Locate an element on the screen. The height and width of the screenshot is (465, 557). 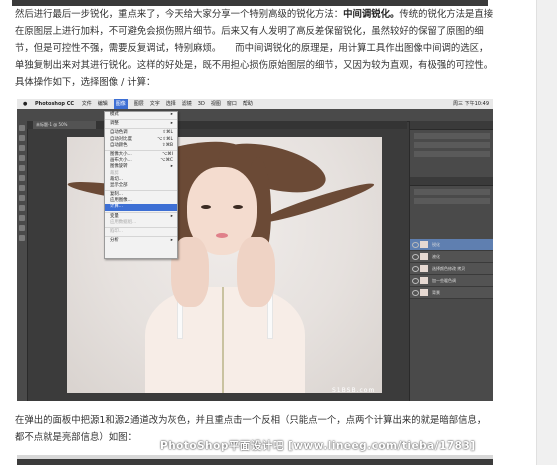
ps-menu-2: 图像 is located at coordinates (120, 104).